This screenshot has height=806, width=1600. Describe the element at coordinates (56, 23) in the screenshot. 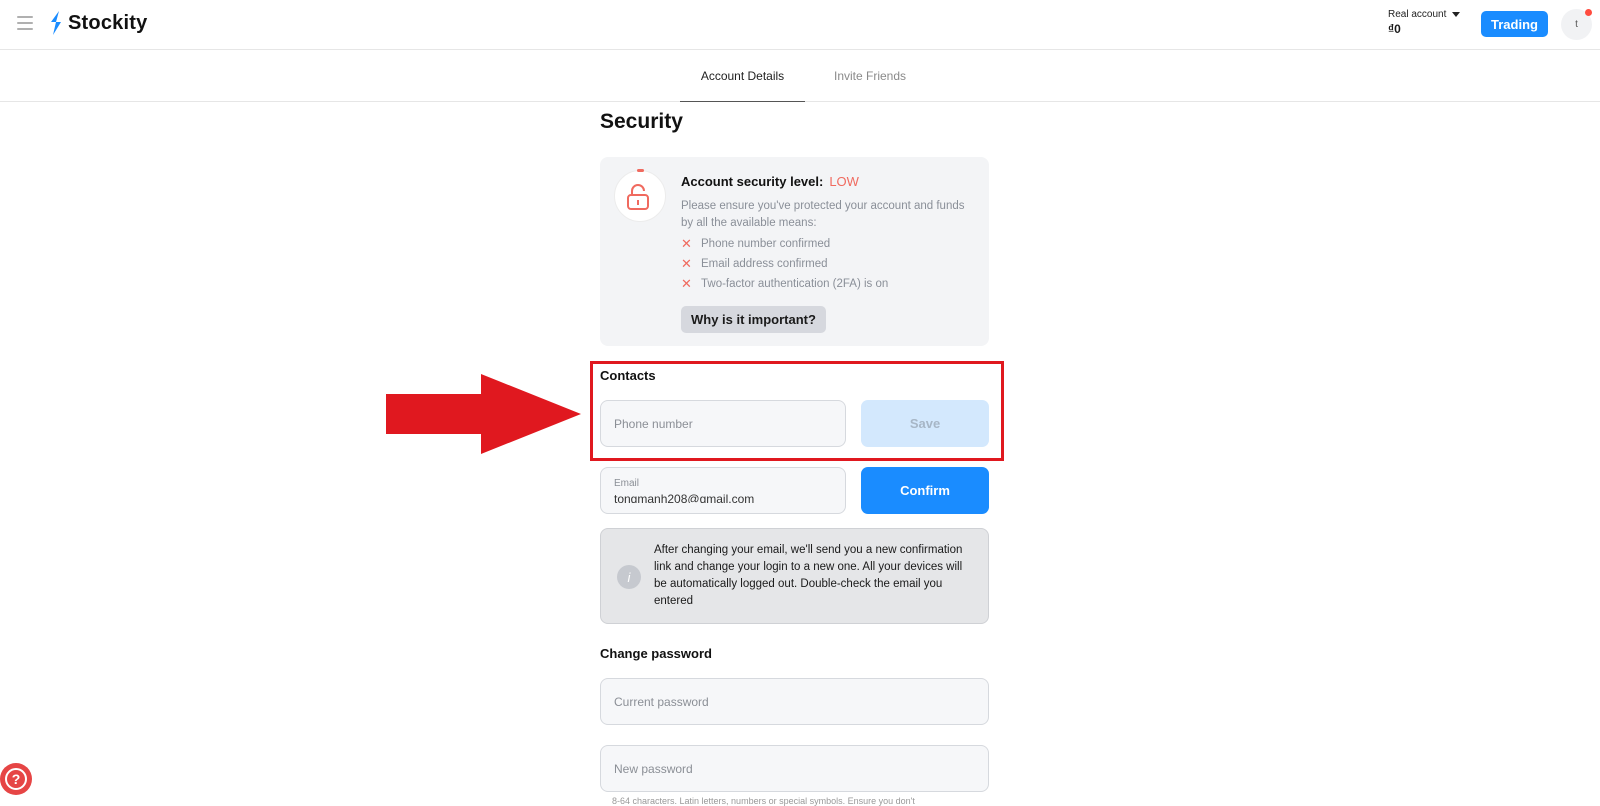

I see `stockity-logo-icon` at that location.